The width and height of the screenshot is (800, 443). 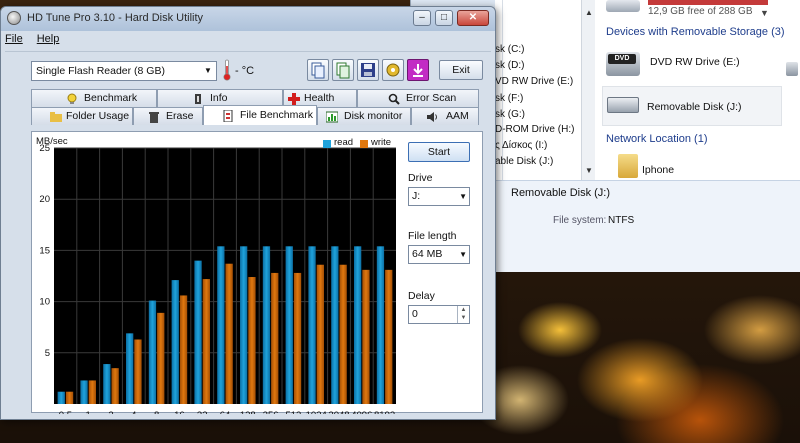 I want to click on copy-info-button, so click(x=318, y=70).